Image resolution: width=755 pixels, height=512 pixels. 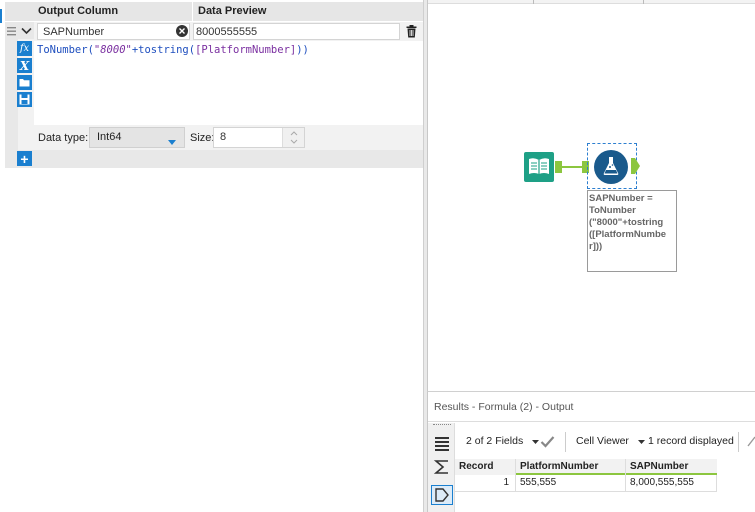 I want to click on folder-icon, so click(x=24, y=82).